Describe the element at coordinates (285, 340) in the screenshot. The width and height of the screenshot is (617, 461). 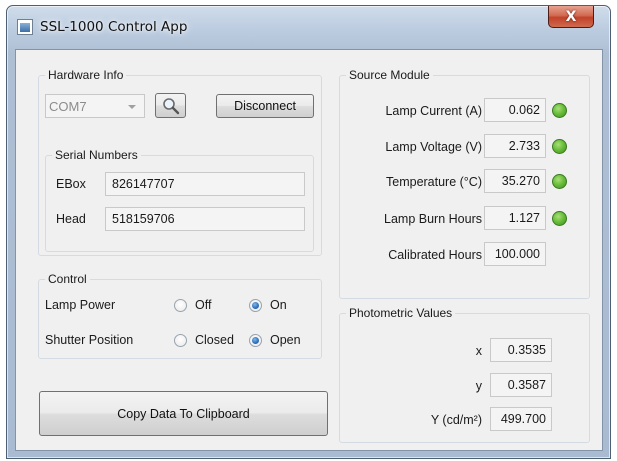
I see `shutter-open-label: Open` at that location.